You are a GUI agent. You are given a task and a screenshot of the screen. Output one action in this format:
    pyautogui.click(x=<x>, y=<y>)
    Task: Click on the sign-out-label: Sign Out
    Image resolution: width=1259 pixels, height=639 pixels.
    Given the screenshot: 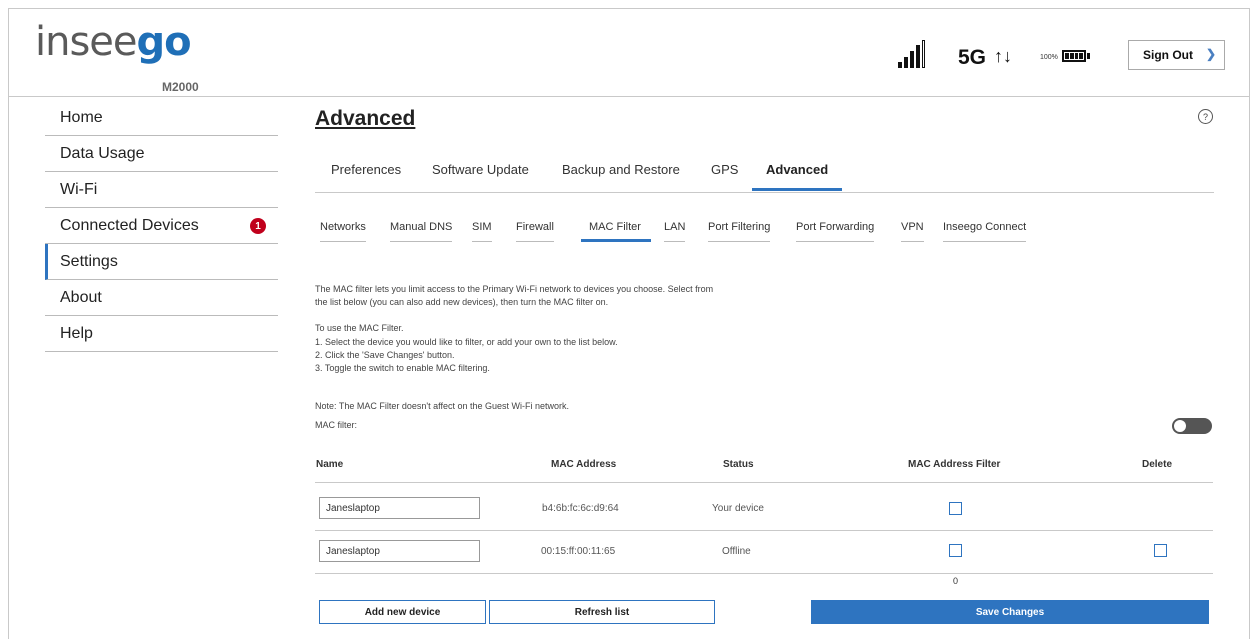 What is the action you would take?
    pyautogui.click(x=1168, y=55)
    